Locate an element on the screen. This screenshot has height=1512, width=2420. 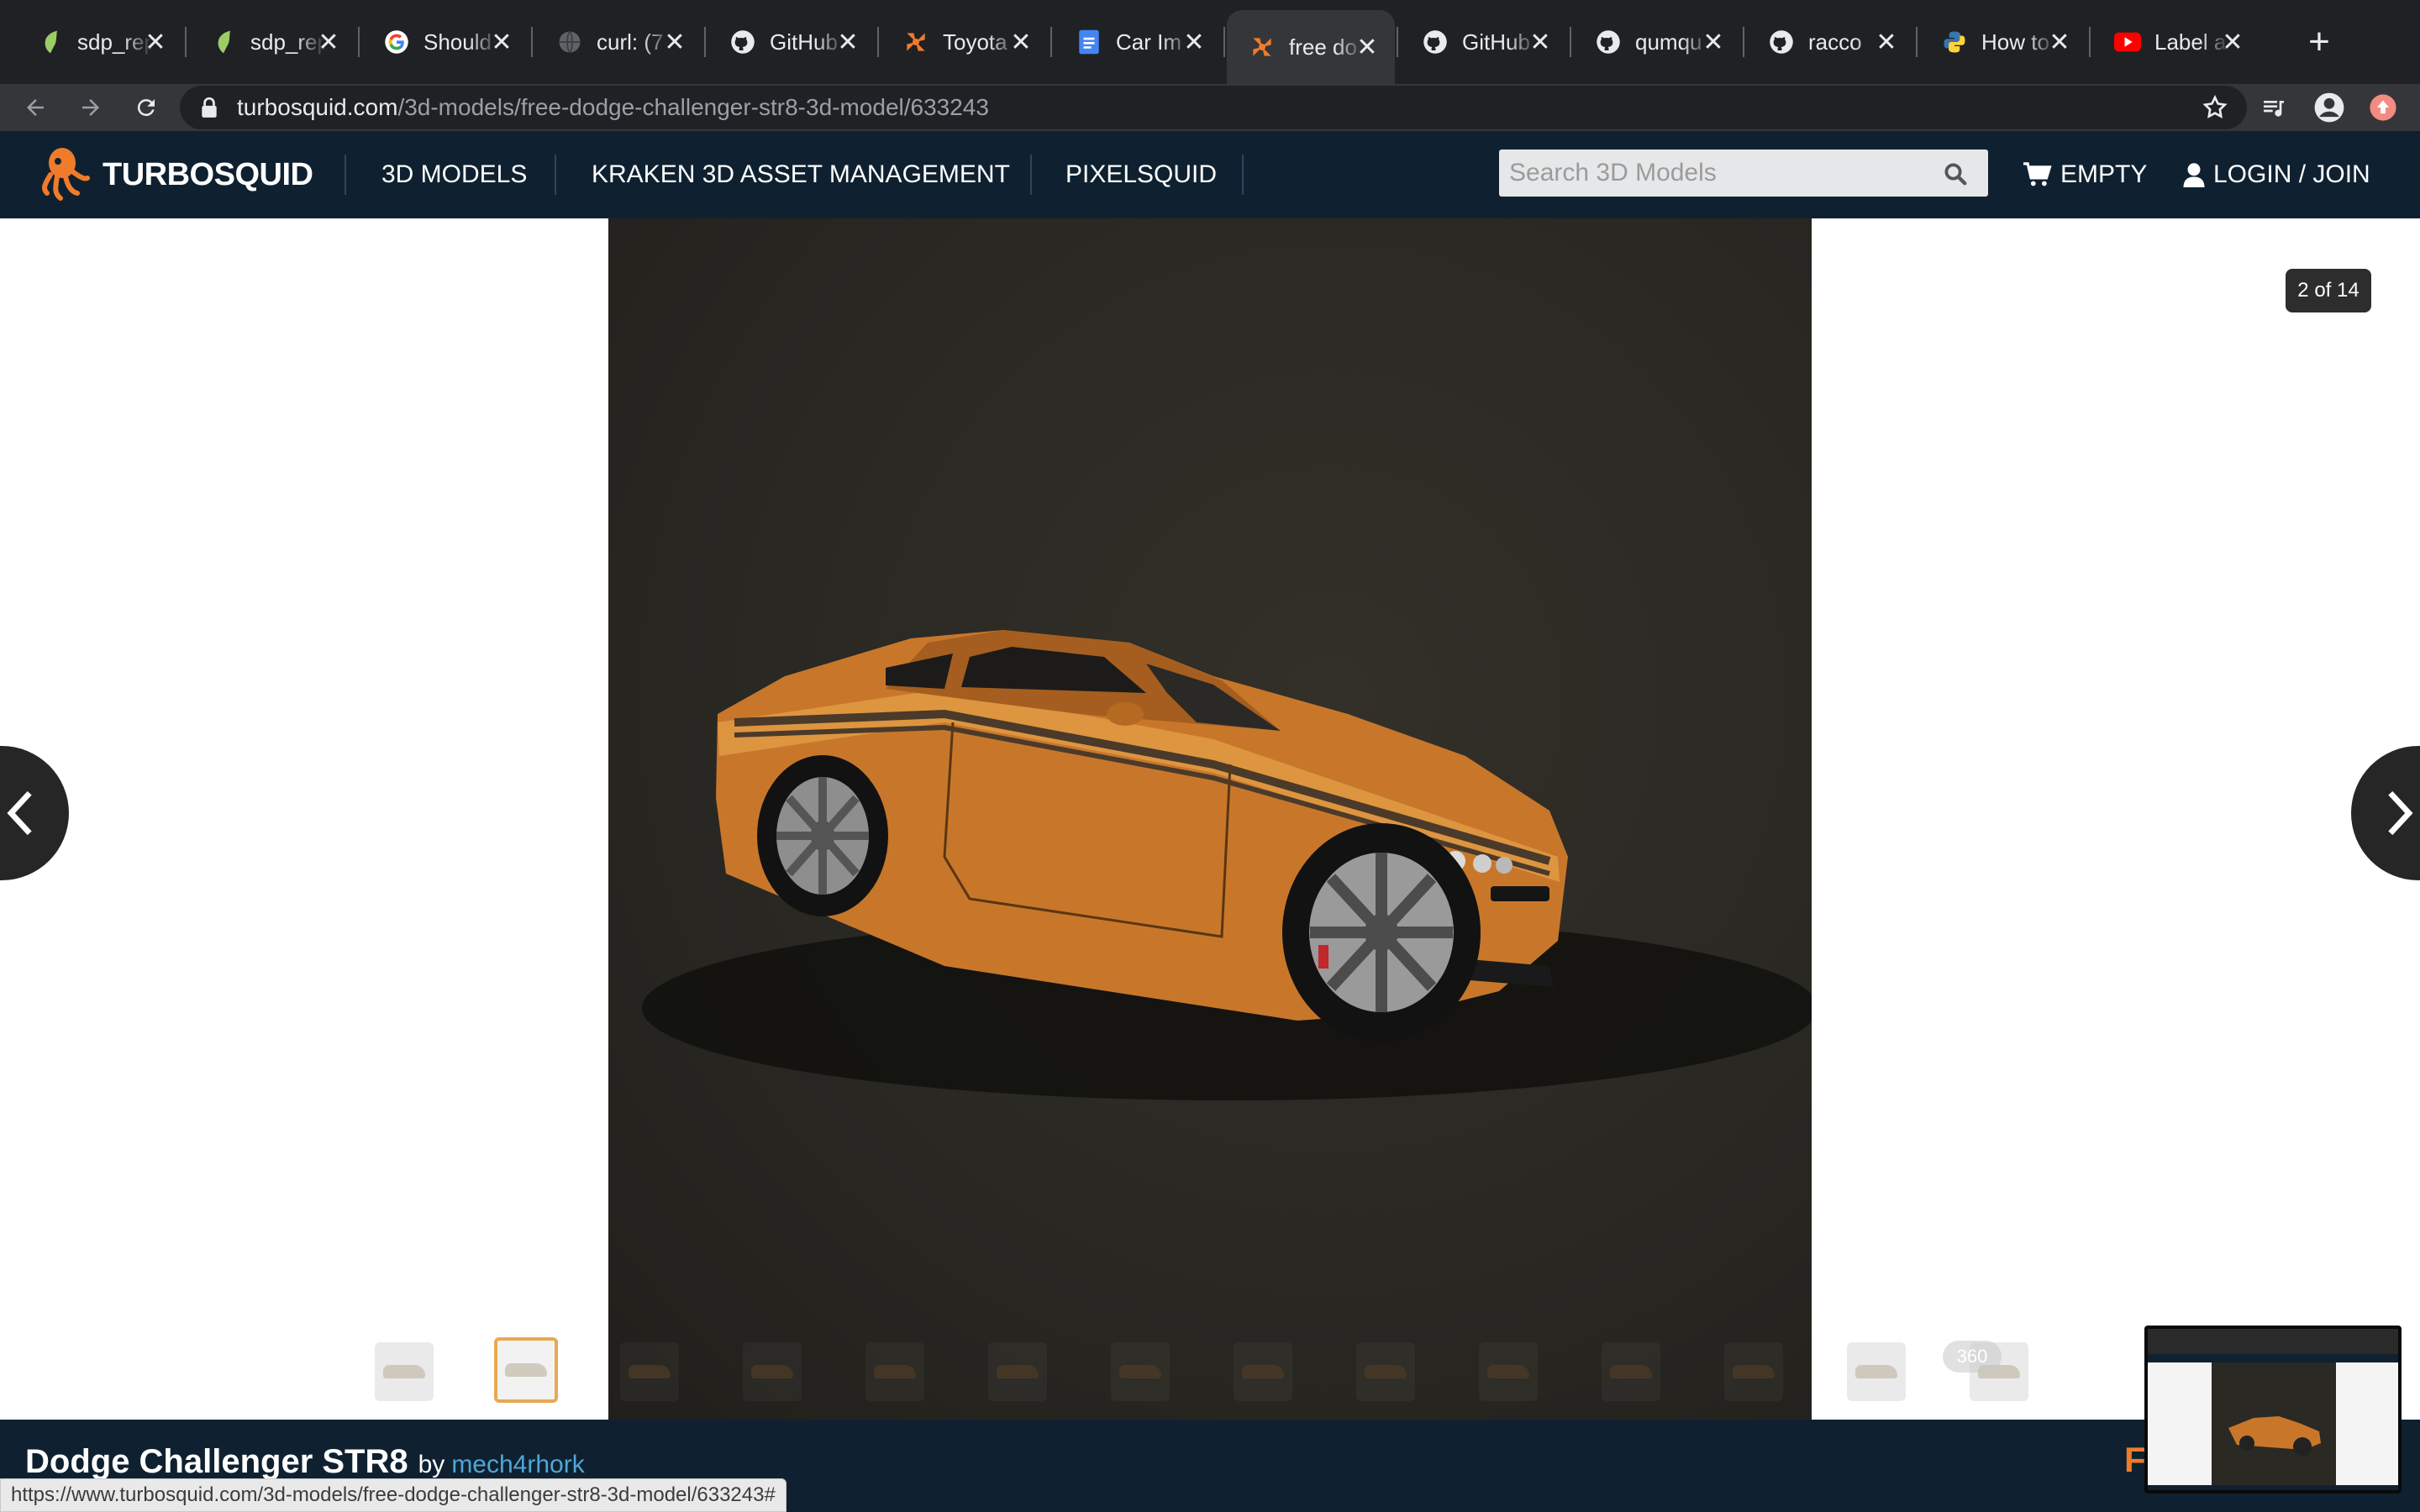
nav-kraken: KRAKEN 3D ASSET MANAGEMENT is located at coordinates (801, 174).